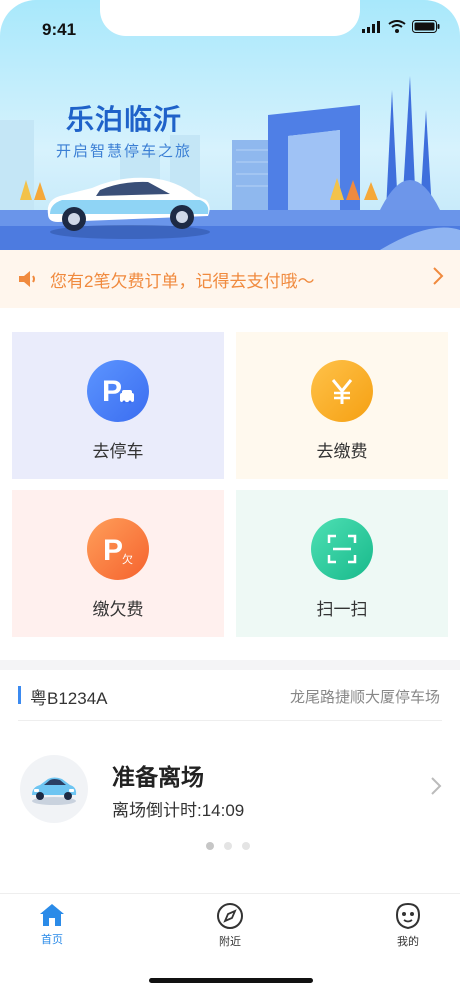 Image resolution: width=460 pixels, height=996 pixels. Describe the element at coordinates (342, 549) in the screenshot. I see `scan-icon` at that location.